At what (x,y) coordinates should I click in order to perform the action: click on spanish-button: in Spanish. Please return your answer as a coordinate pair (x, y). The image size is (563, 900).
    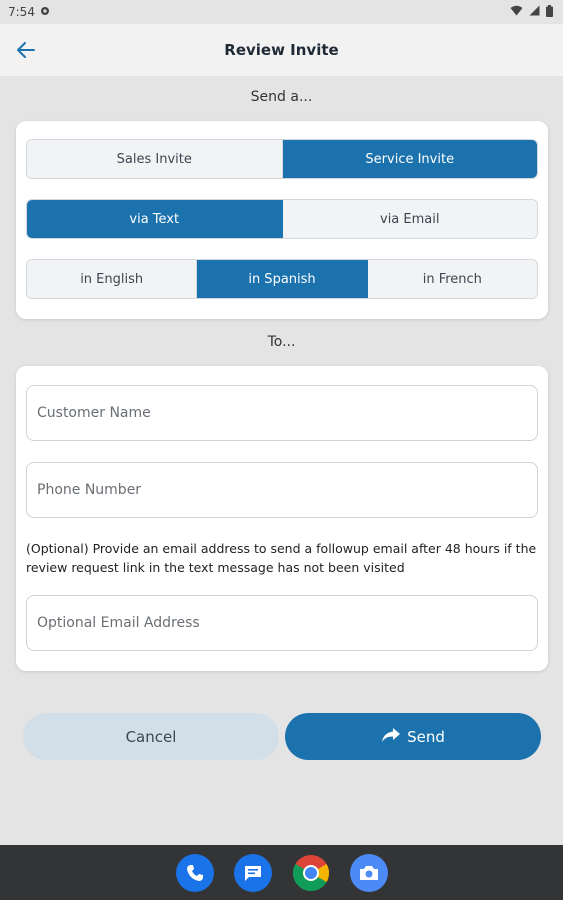
    Looking at the image, I should click on (282, 279).